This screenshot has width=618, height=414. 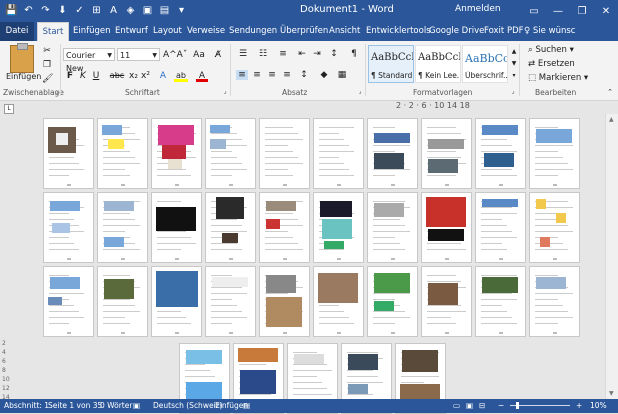 I want to click on multilevel-list-icon: ≡, so click(x=283, y=54).